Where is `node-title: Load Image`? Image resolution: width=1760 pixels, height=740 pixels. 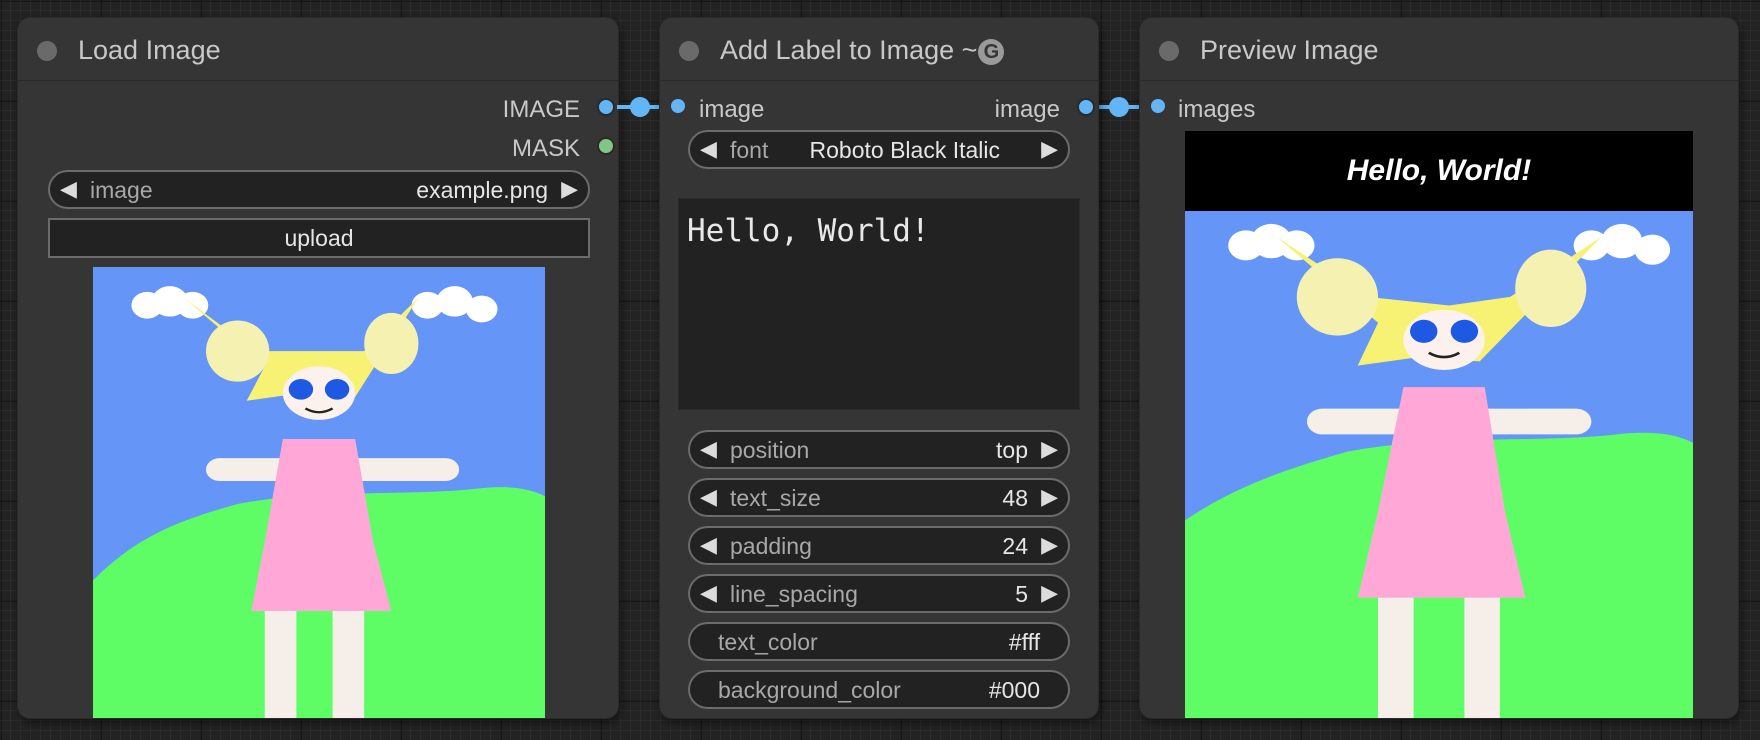 node-title: Load Image is located at coordinates (149, 50).